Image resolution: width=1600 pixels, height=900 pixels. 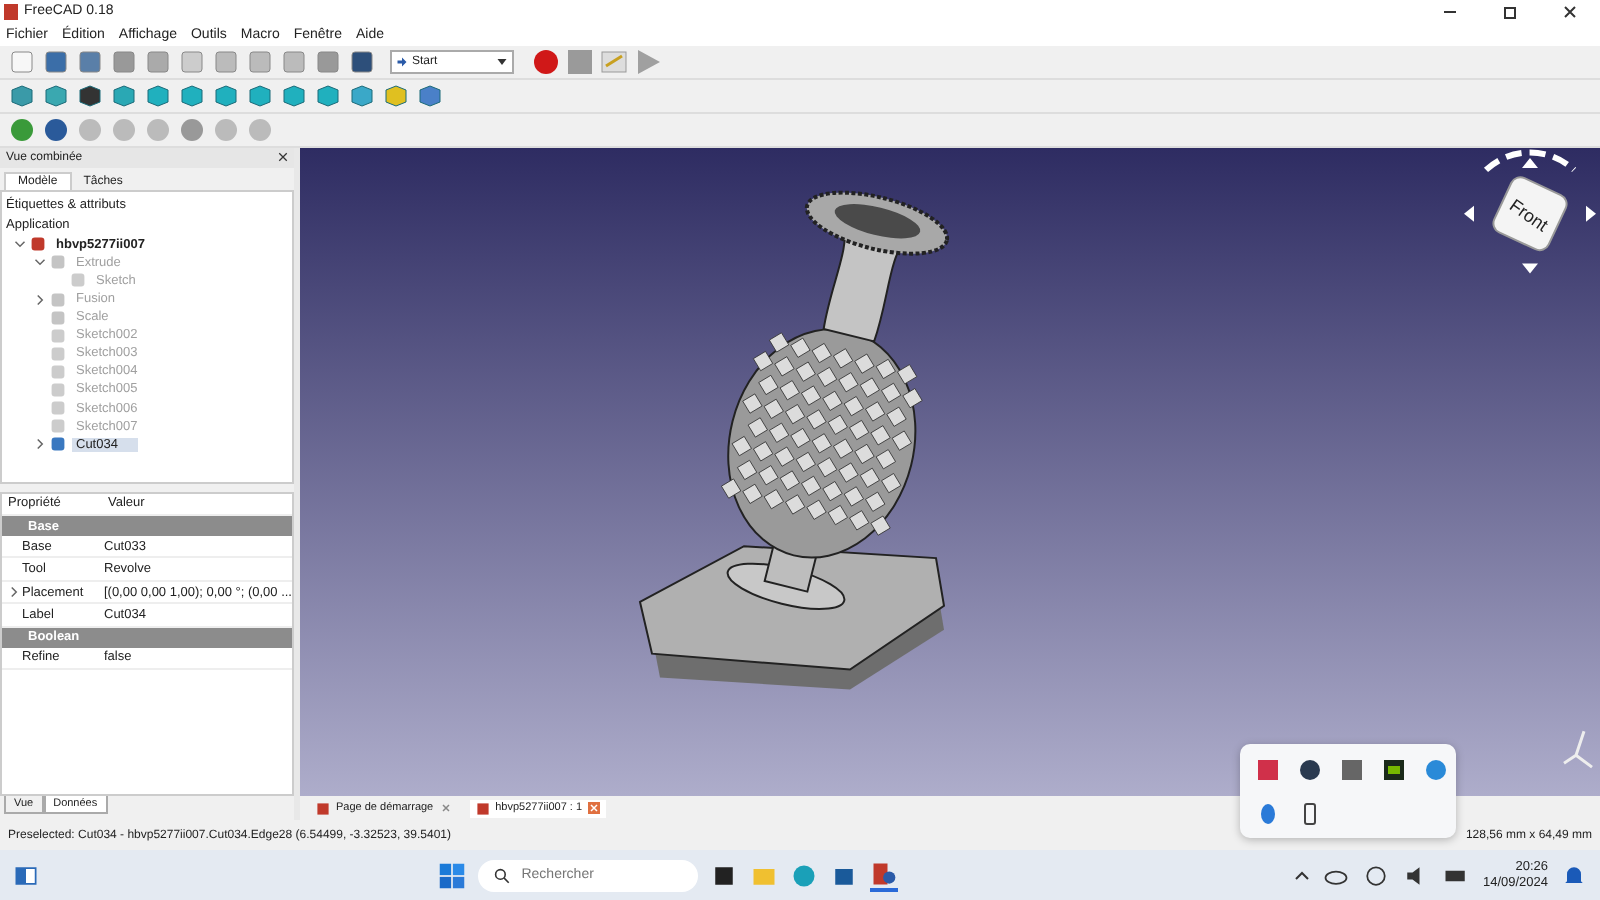 I want to click on record-icon, so click(x=546, y=61).